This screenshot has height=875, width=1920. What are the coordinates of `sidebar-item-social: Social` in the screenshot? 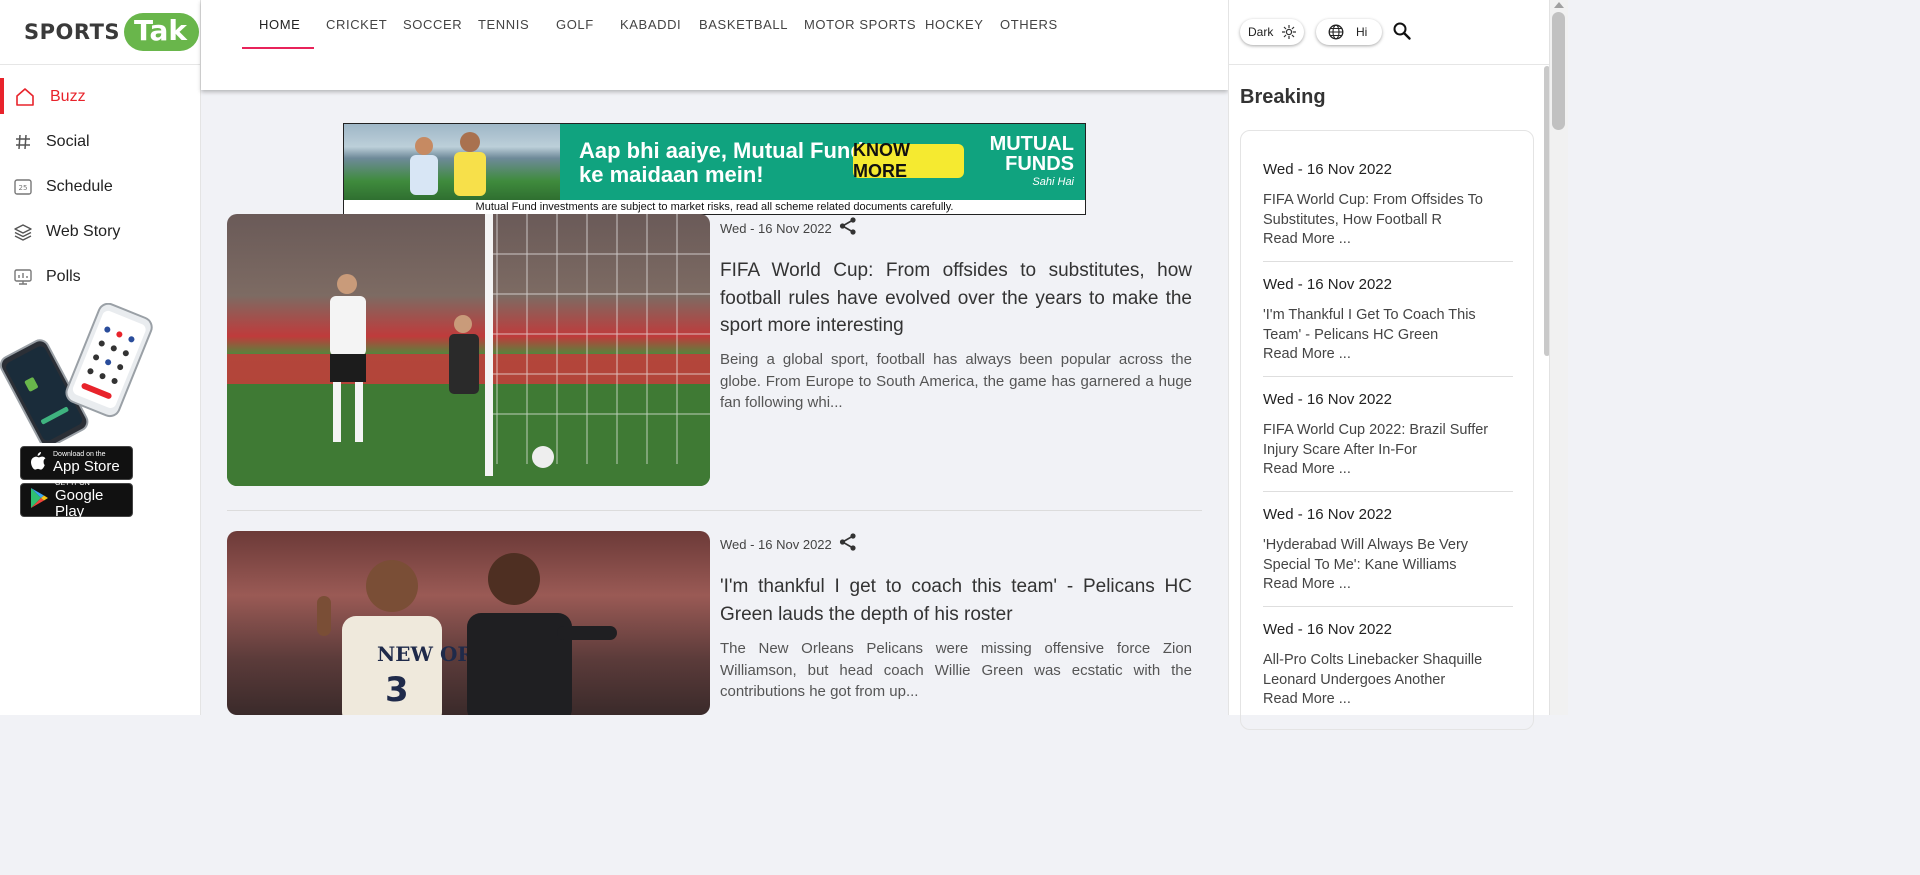 It's located at (100, 141).